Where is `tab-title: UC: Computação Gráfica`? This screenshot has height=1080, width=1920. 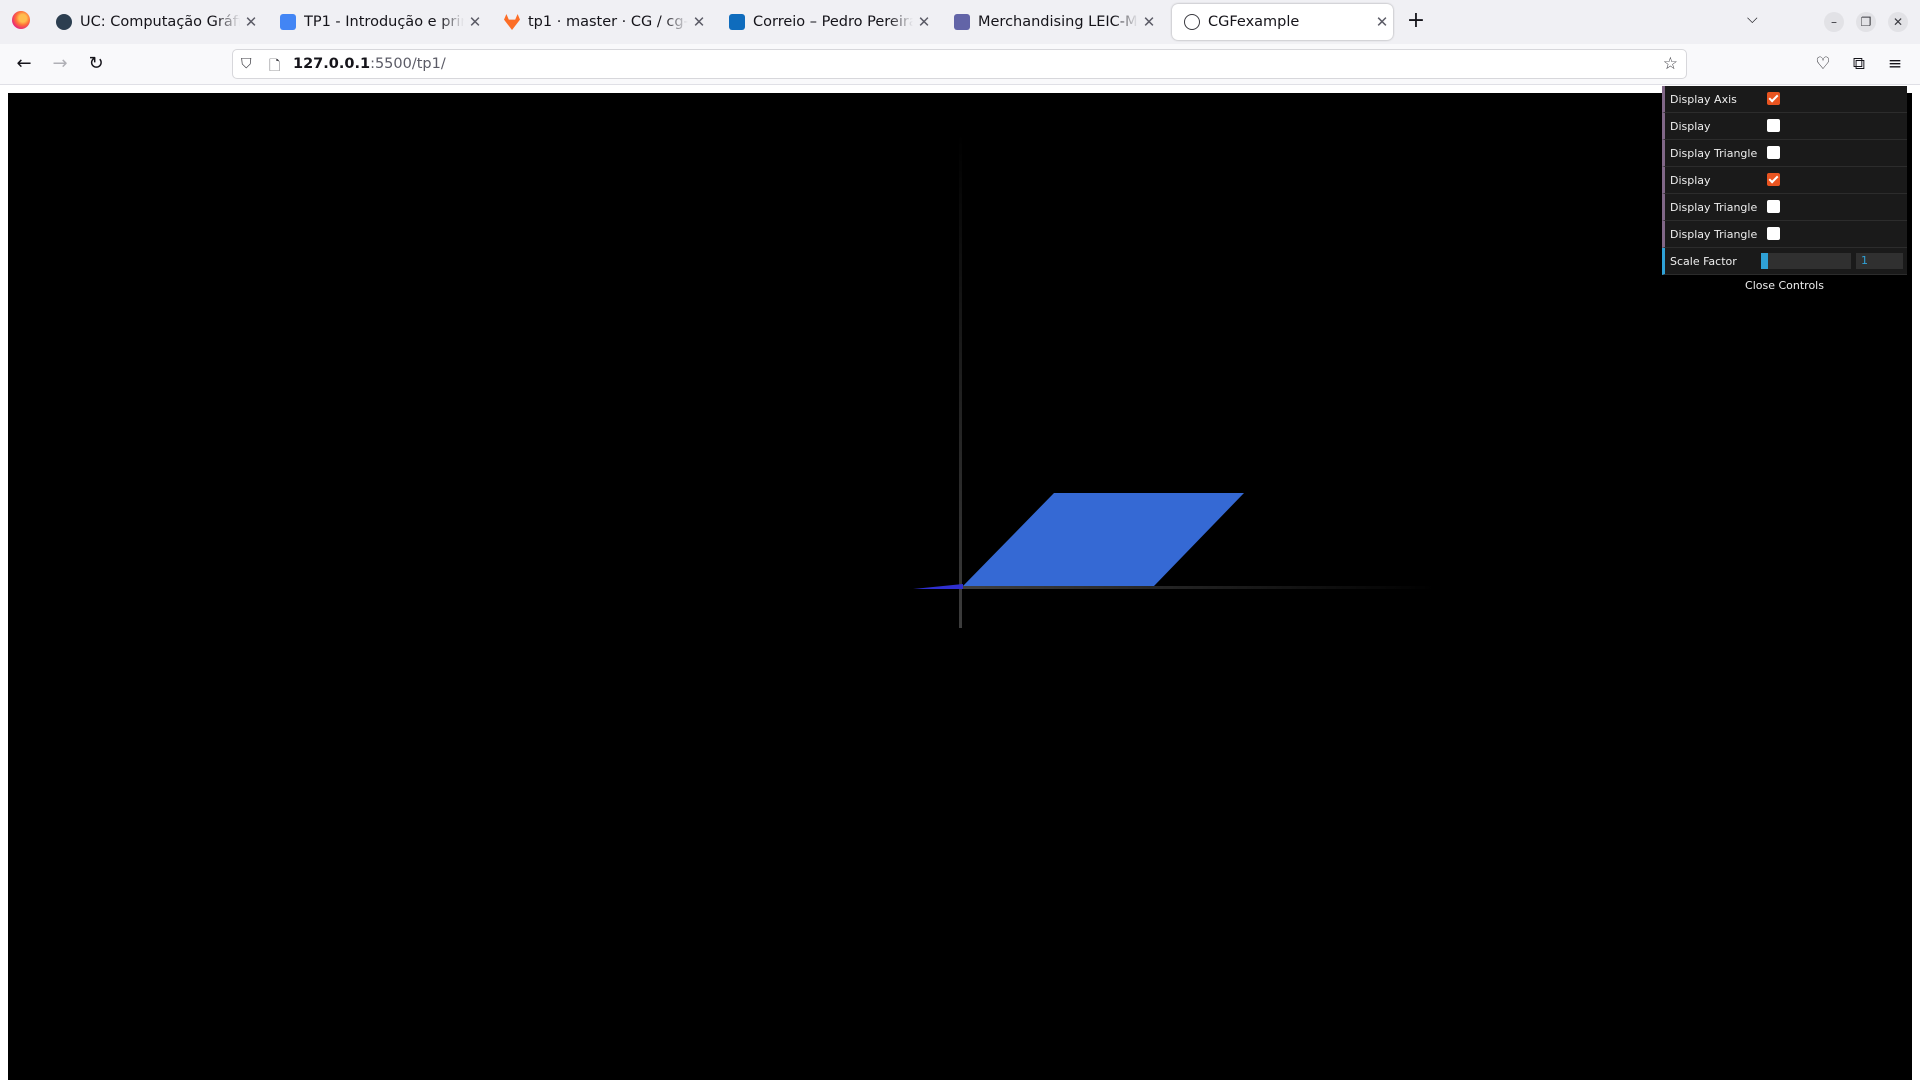
tab-title: UC: Computação Gráfica is located at coordinates (160, 22).